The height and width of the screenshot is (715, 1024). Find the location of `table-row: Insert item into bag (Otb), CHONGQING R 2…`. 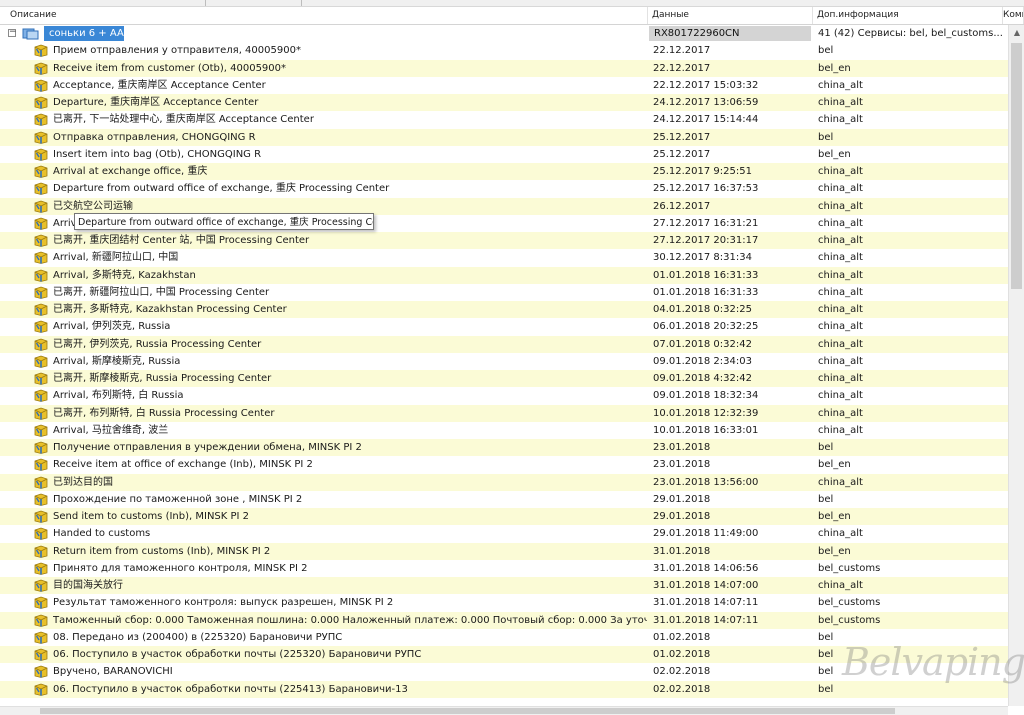

table-row: Insert item into bag (Otb), CHONGQING R 2… is located at coordinates (504, 154).